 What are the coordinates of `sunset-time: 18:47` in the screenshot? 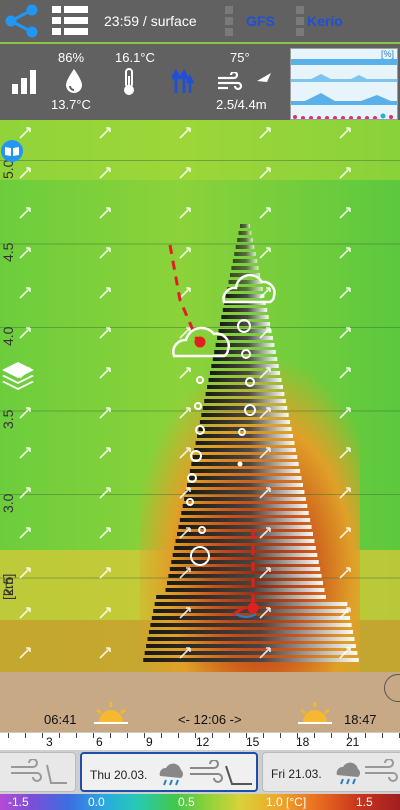 It's located at (360, 719).